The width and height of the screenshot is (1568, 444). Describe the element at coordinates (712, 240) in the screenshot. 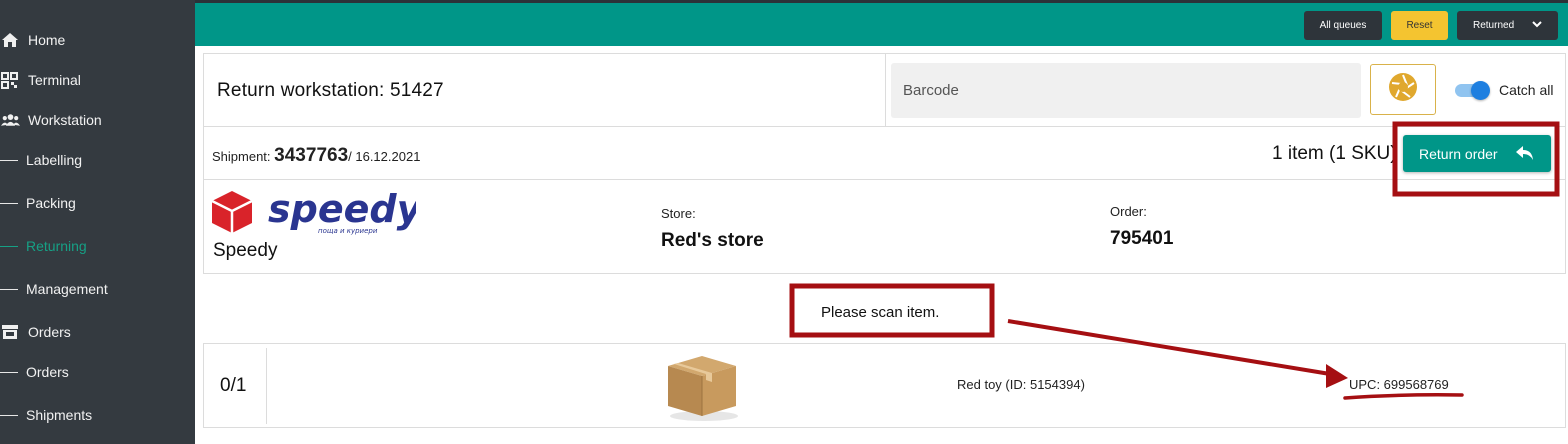

I see `store-value: Red's store` at that location.